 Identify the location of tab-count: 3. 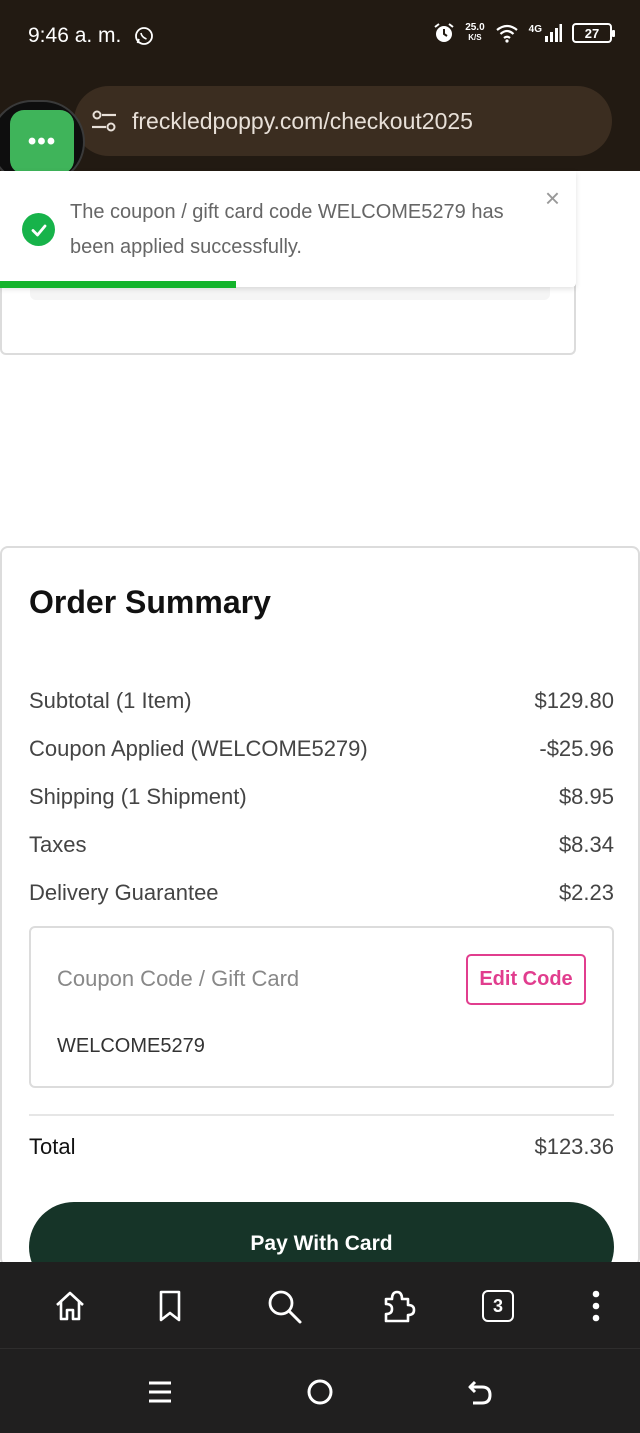
(498, 1306).